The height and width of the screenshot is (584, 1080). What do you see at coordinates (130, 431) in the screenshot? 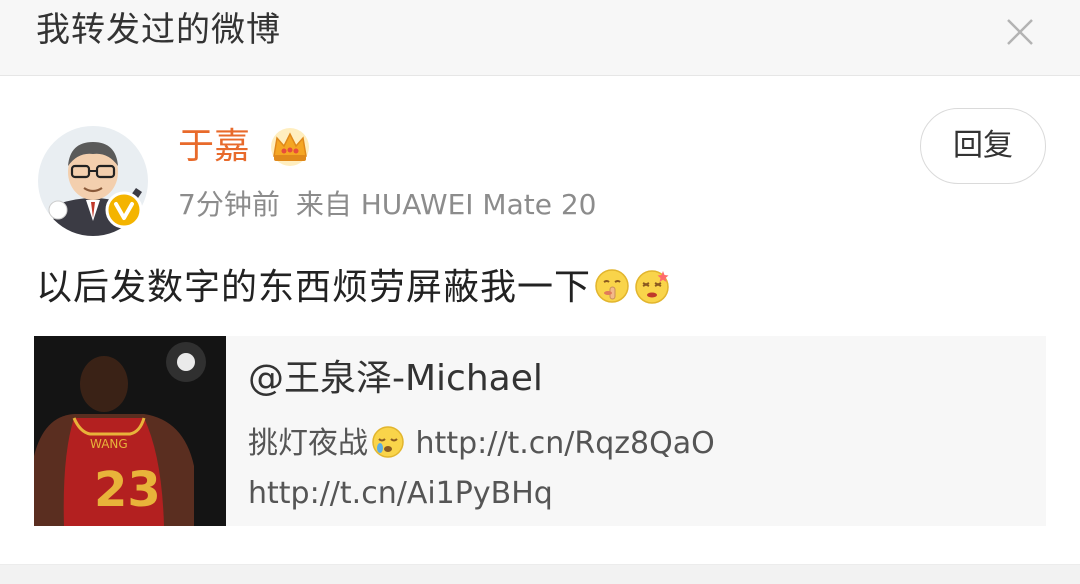
I see `basketball-player-photo: WANG 23` at bounding box center [130, 431].